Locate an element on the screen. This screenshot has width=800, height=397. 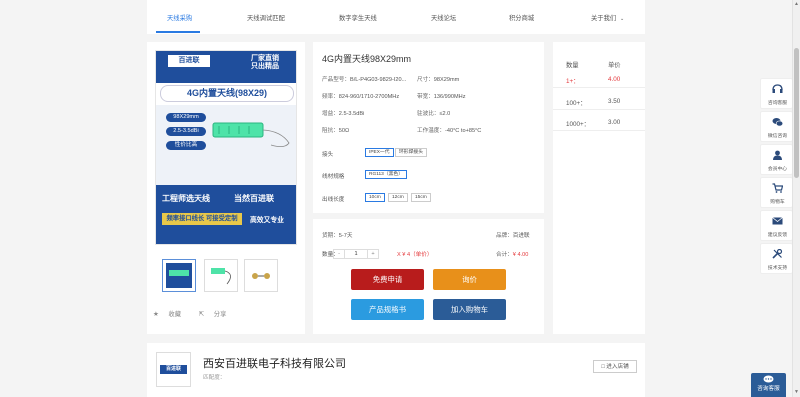
share-label: 分享 is located at coordinates (220, 314).